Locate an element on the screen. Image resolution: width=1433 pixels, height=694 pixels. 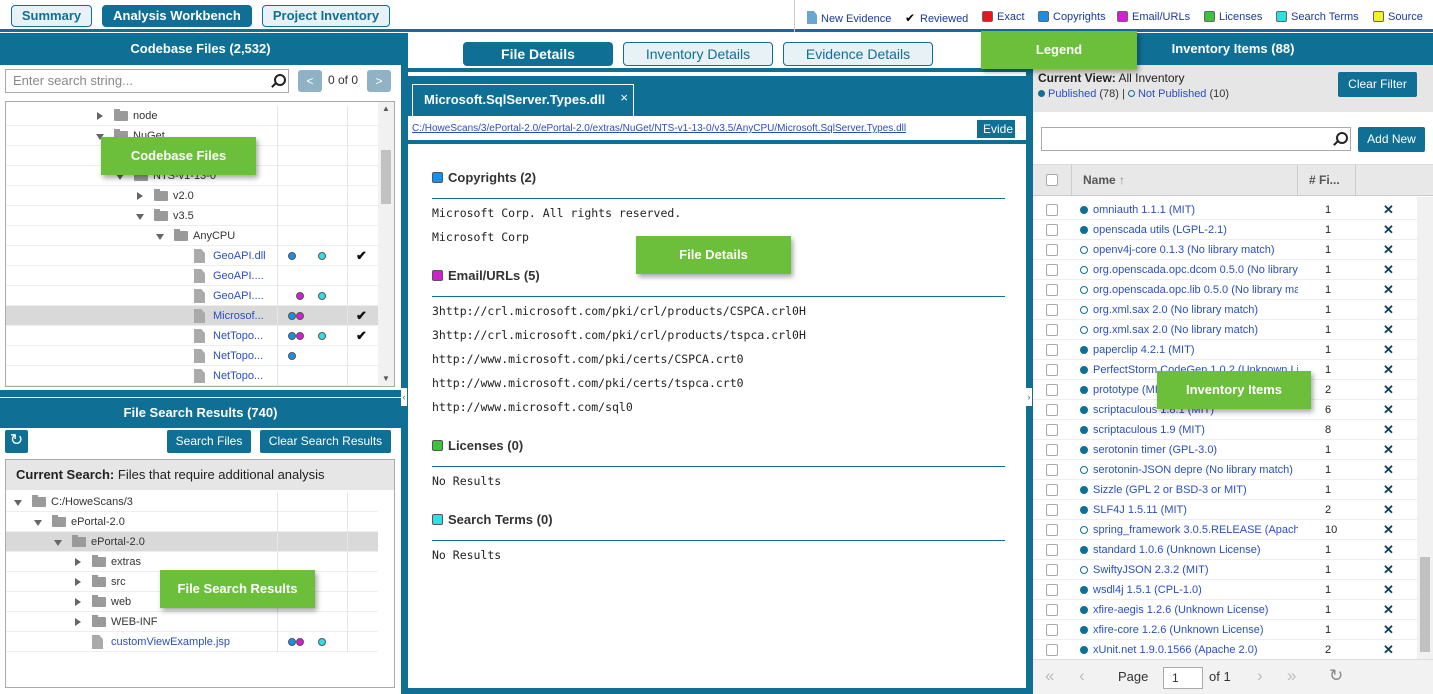
add-new-button: Add New is located at coordinates (1391, 139).